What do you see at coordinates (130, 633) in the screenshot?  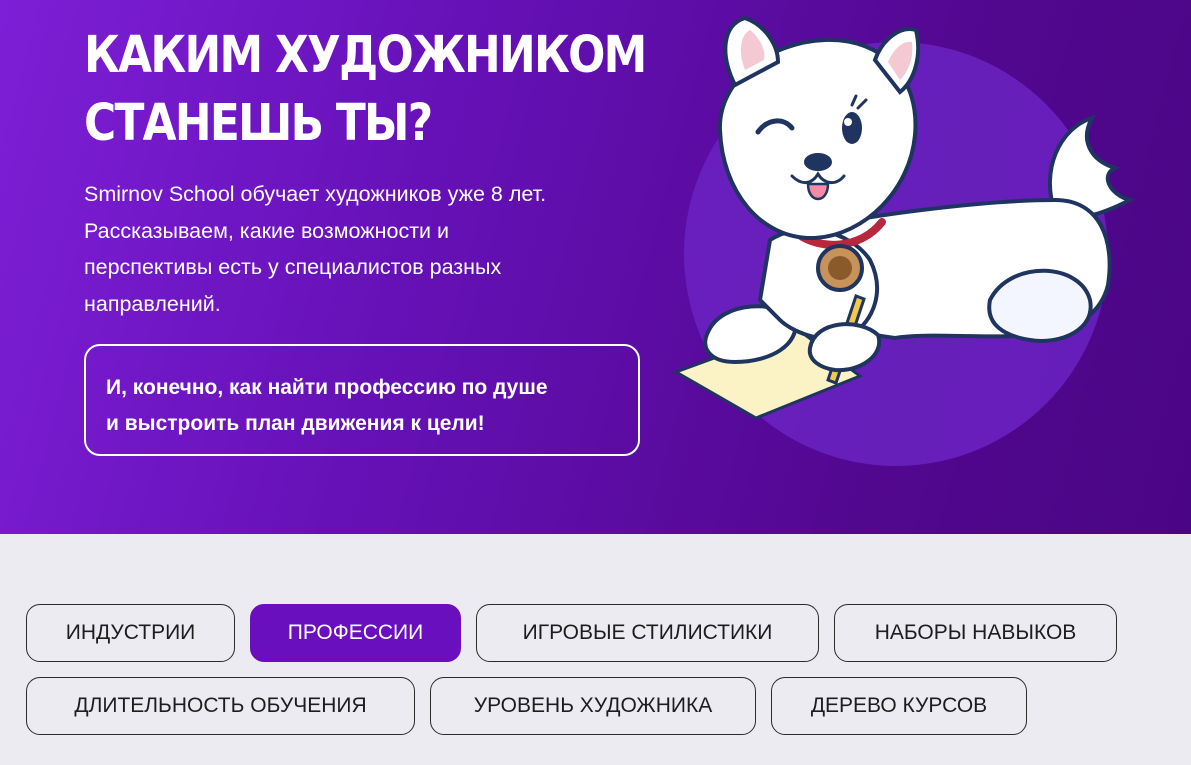 I see `tab-industries: ИНДУСТРИИ` at bounding box center [130, 633].